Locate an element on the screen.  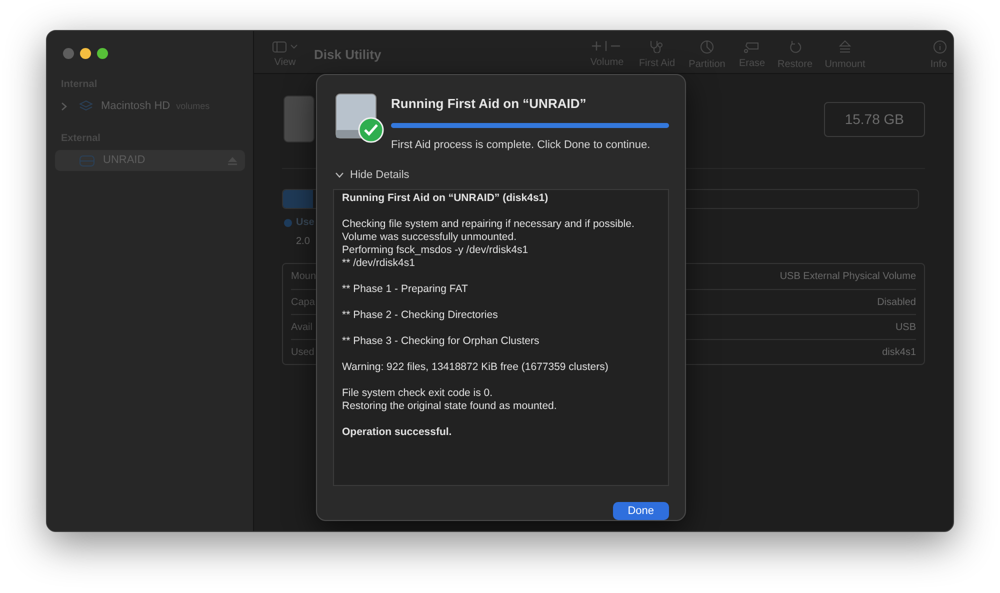
info-label: Used is located at coordinates (302, 353).